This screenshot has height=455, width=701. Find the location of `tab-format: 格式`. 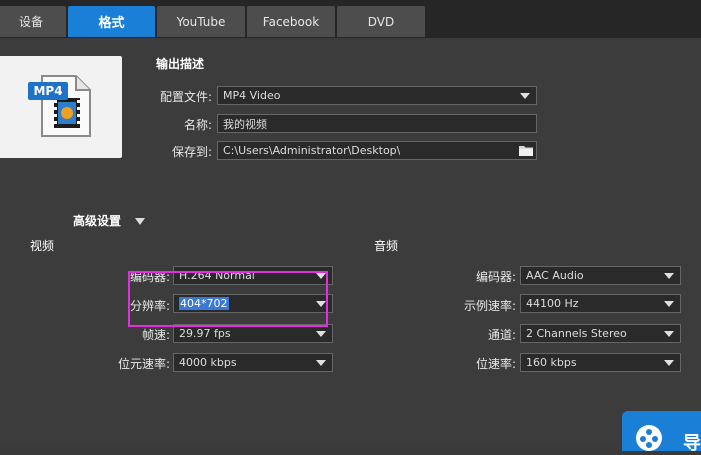

tab-format: 格式 is located at coordinates (111, 21).